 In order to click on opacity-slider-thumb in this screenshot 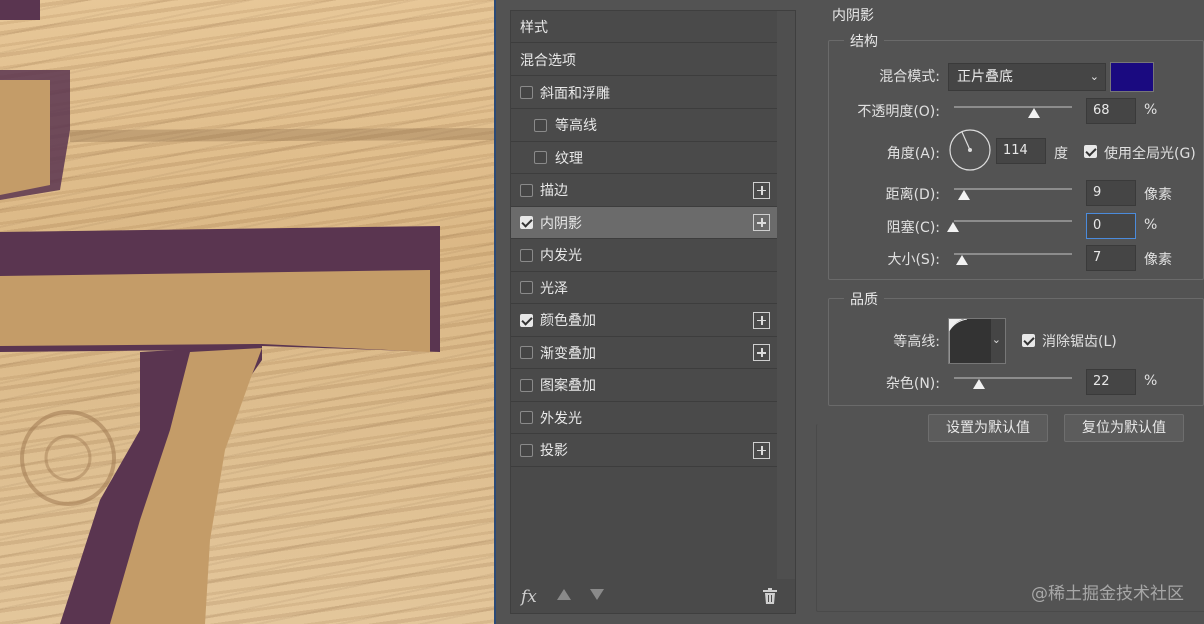, I will do `click(1034, 113)`.